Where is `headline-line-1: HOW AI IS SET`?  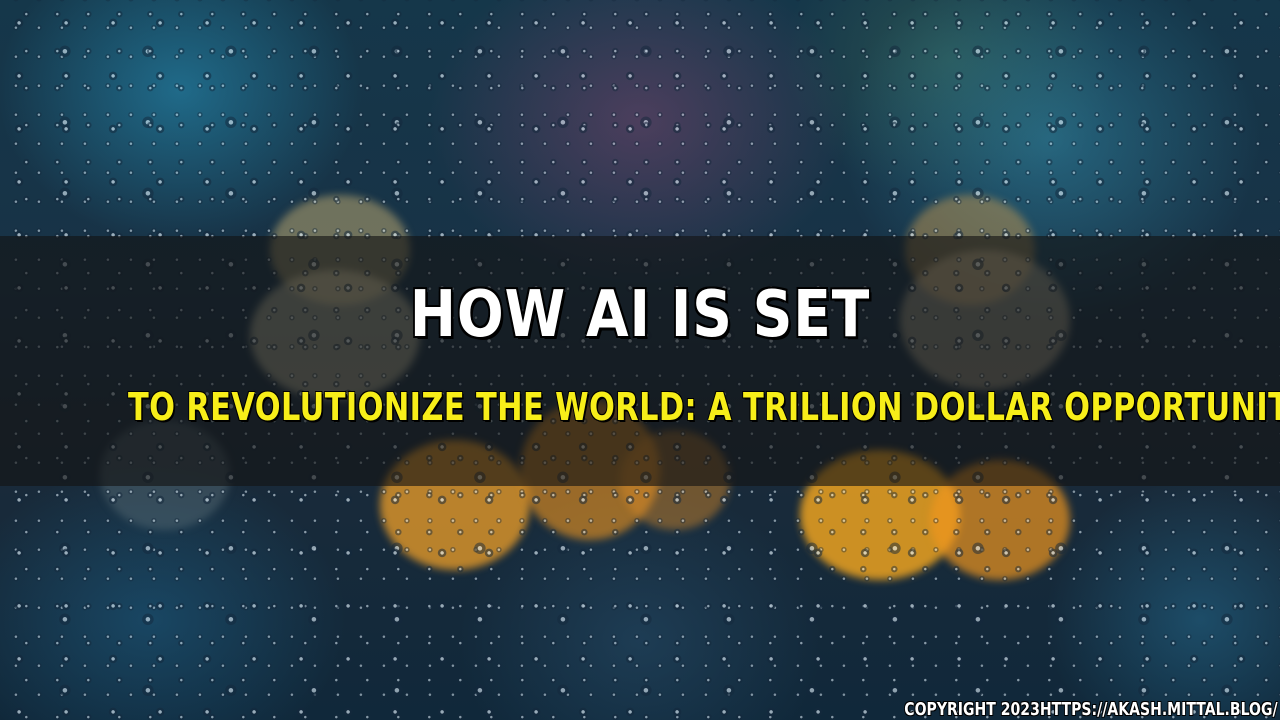 headline-line-1: HOW AI IS SET is located at coordinates (640, 315).